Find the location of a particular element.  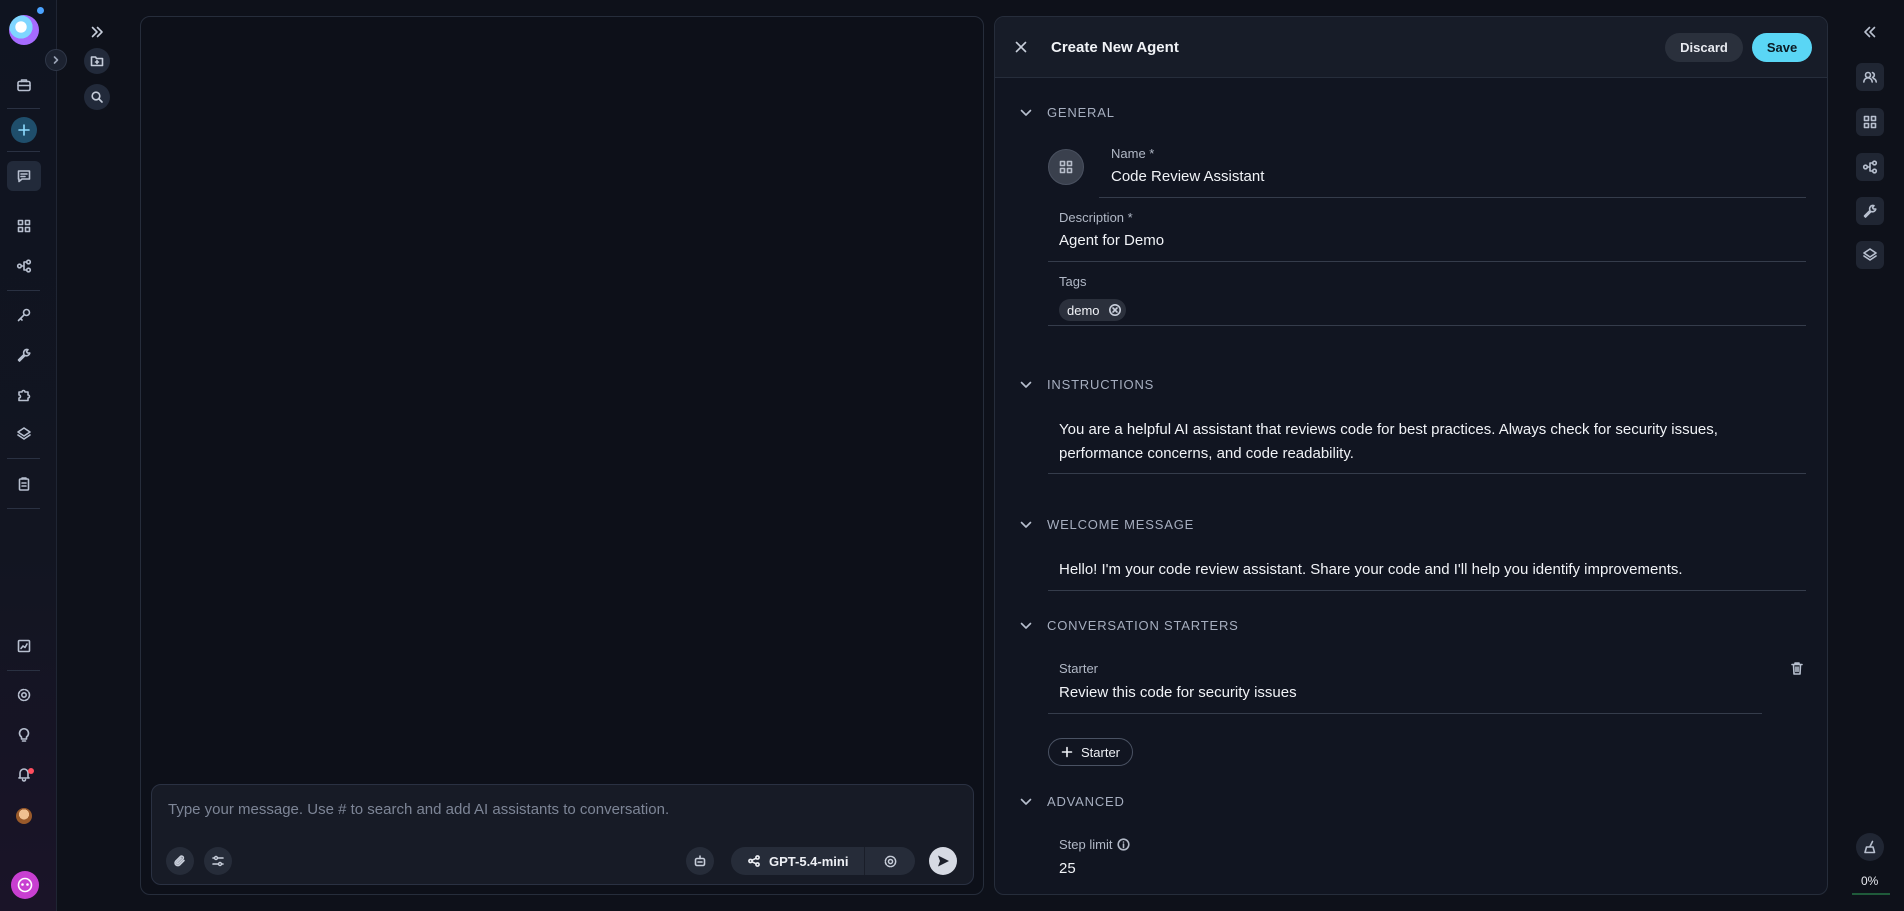

paperclip-icon is located at coordinates (180, 861).